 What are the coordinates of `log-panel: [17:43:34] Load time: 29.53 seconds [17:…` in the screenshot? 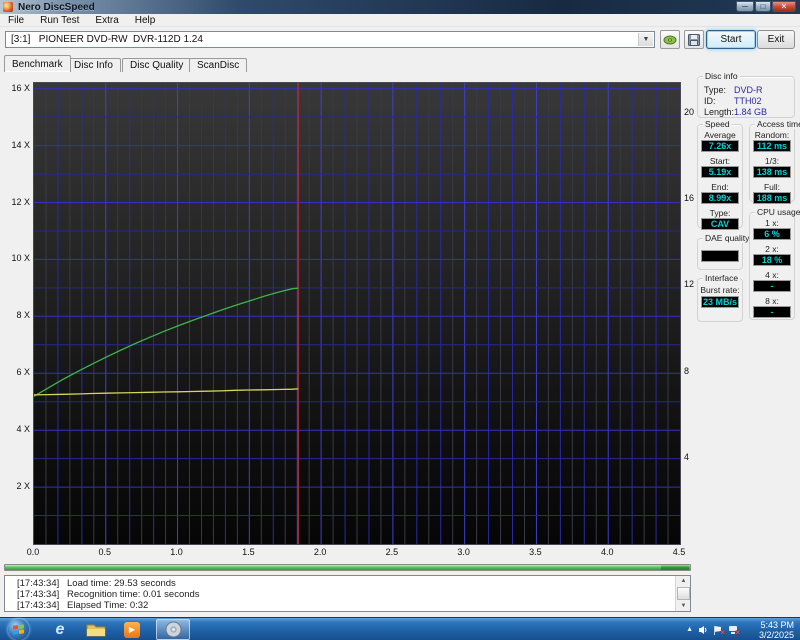 It's located at (347, 593).